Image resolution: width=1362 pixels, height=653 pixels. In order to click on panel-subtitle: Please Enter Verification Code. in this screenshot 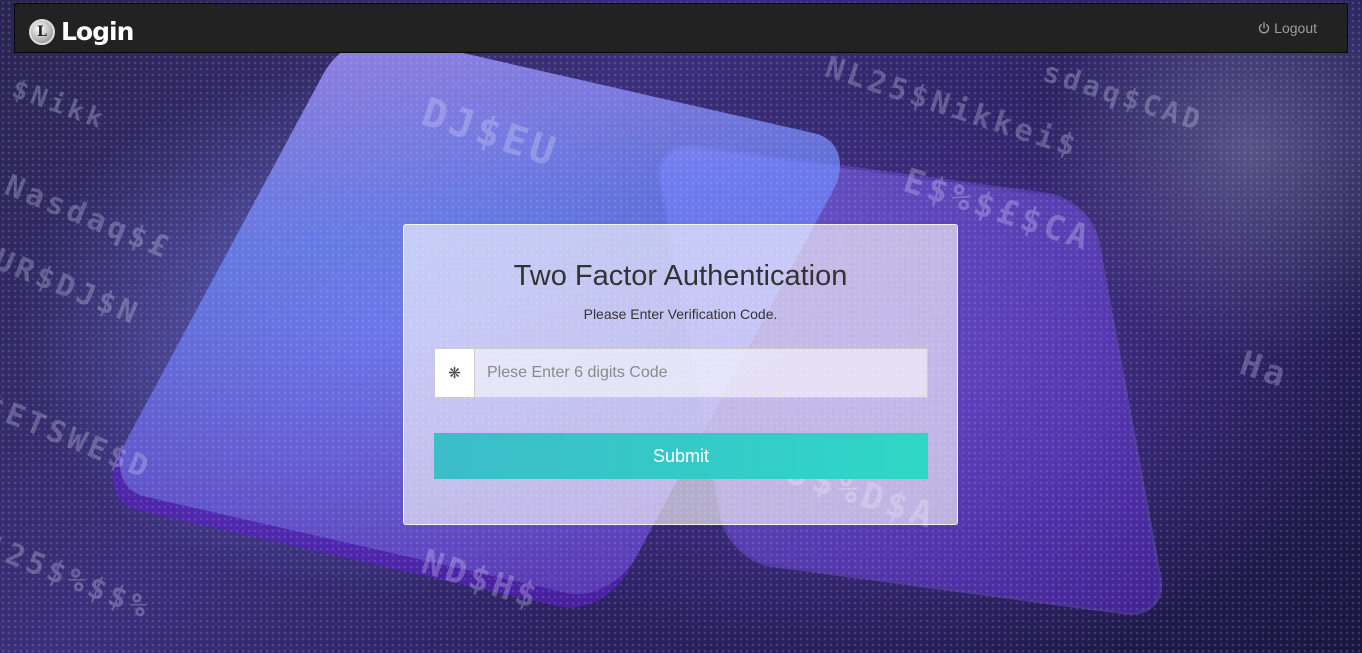, I will do `click(680, 314)`.